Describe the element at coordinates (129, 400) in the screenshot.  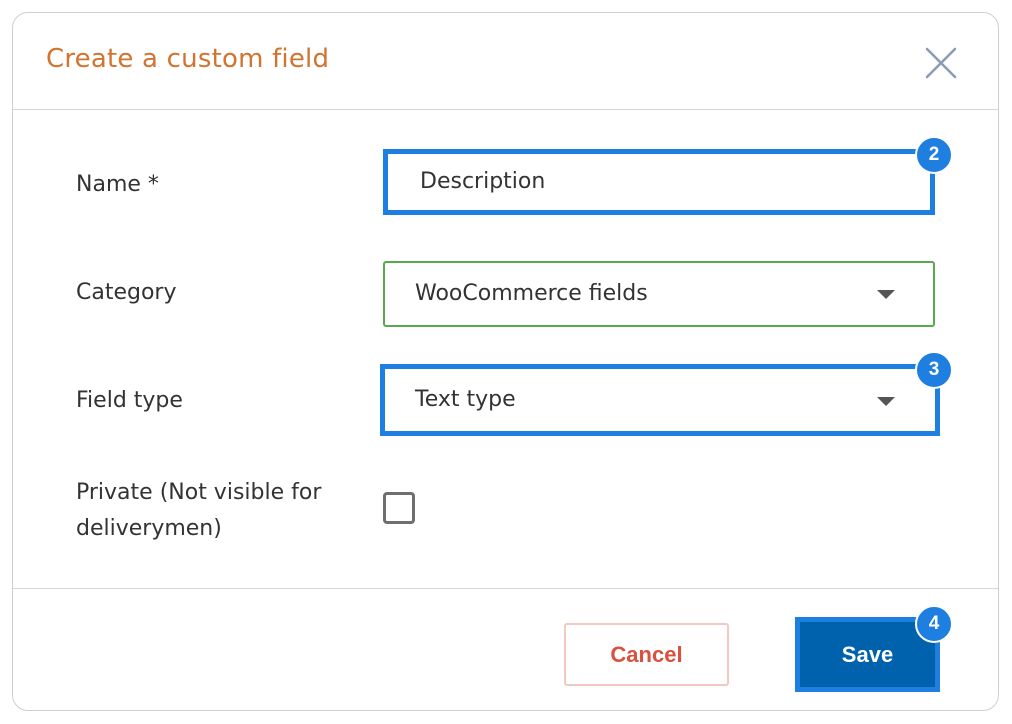
I see `field-type-label: Field type` at that location.